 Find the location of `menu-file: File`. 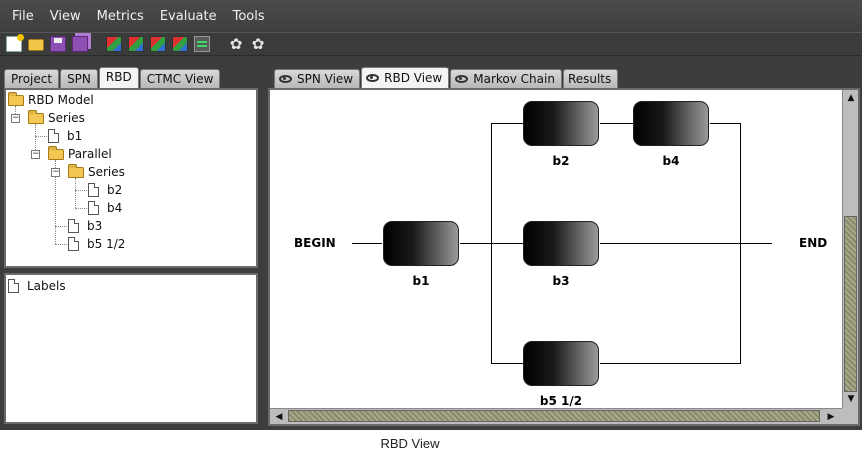

menu-file: File is located at coordinates (23, 16).